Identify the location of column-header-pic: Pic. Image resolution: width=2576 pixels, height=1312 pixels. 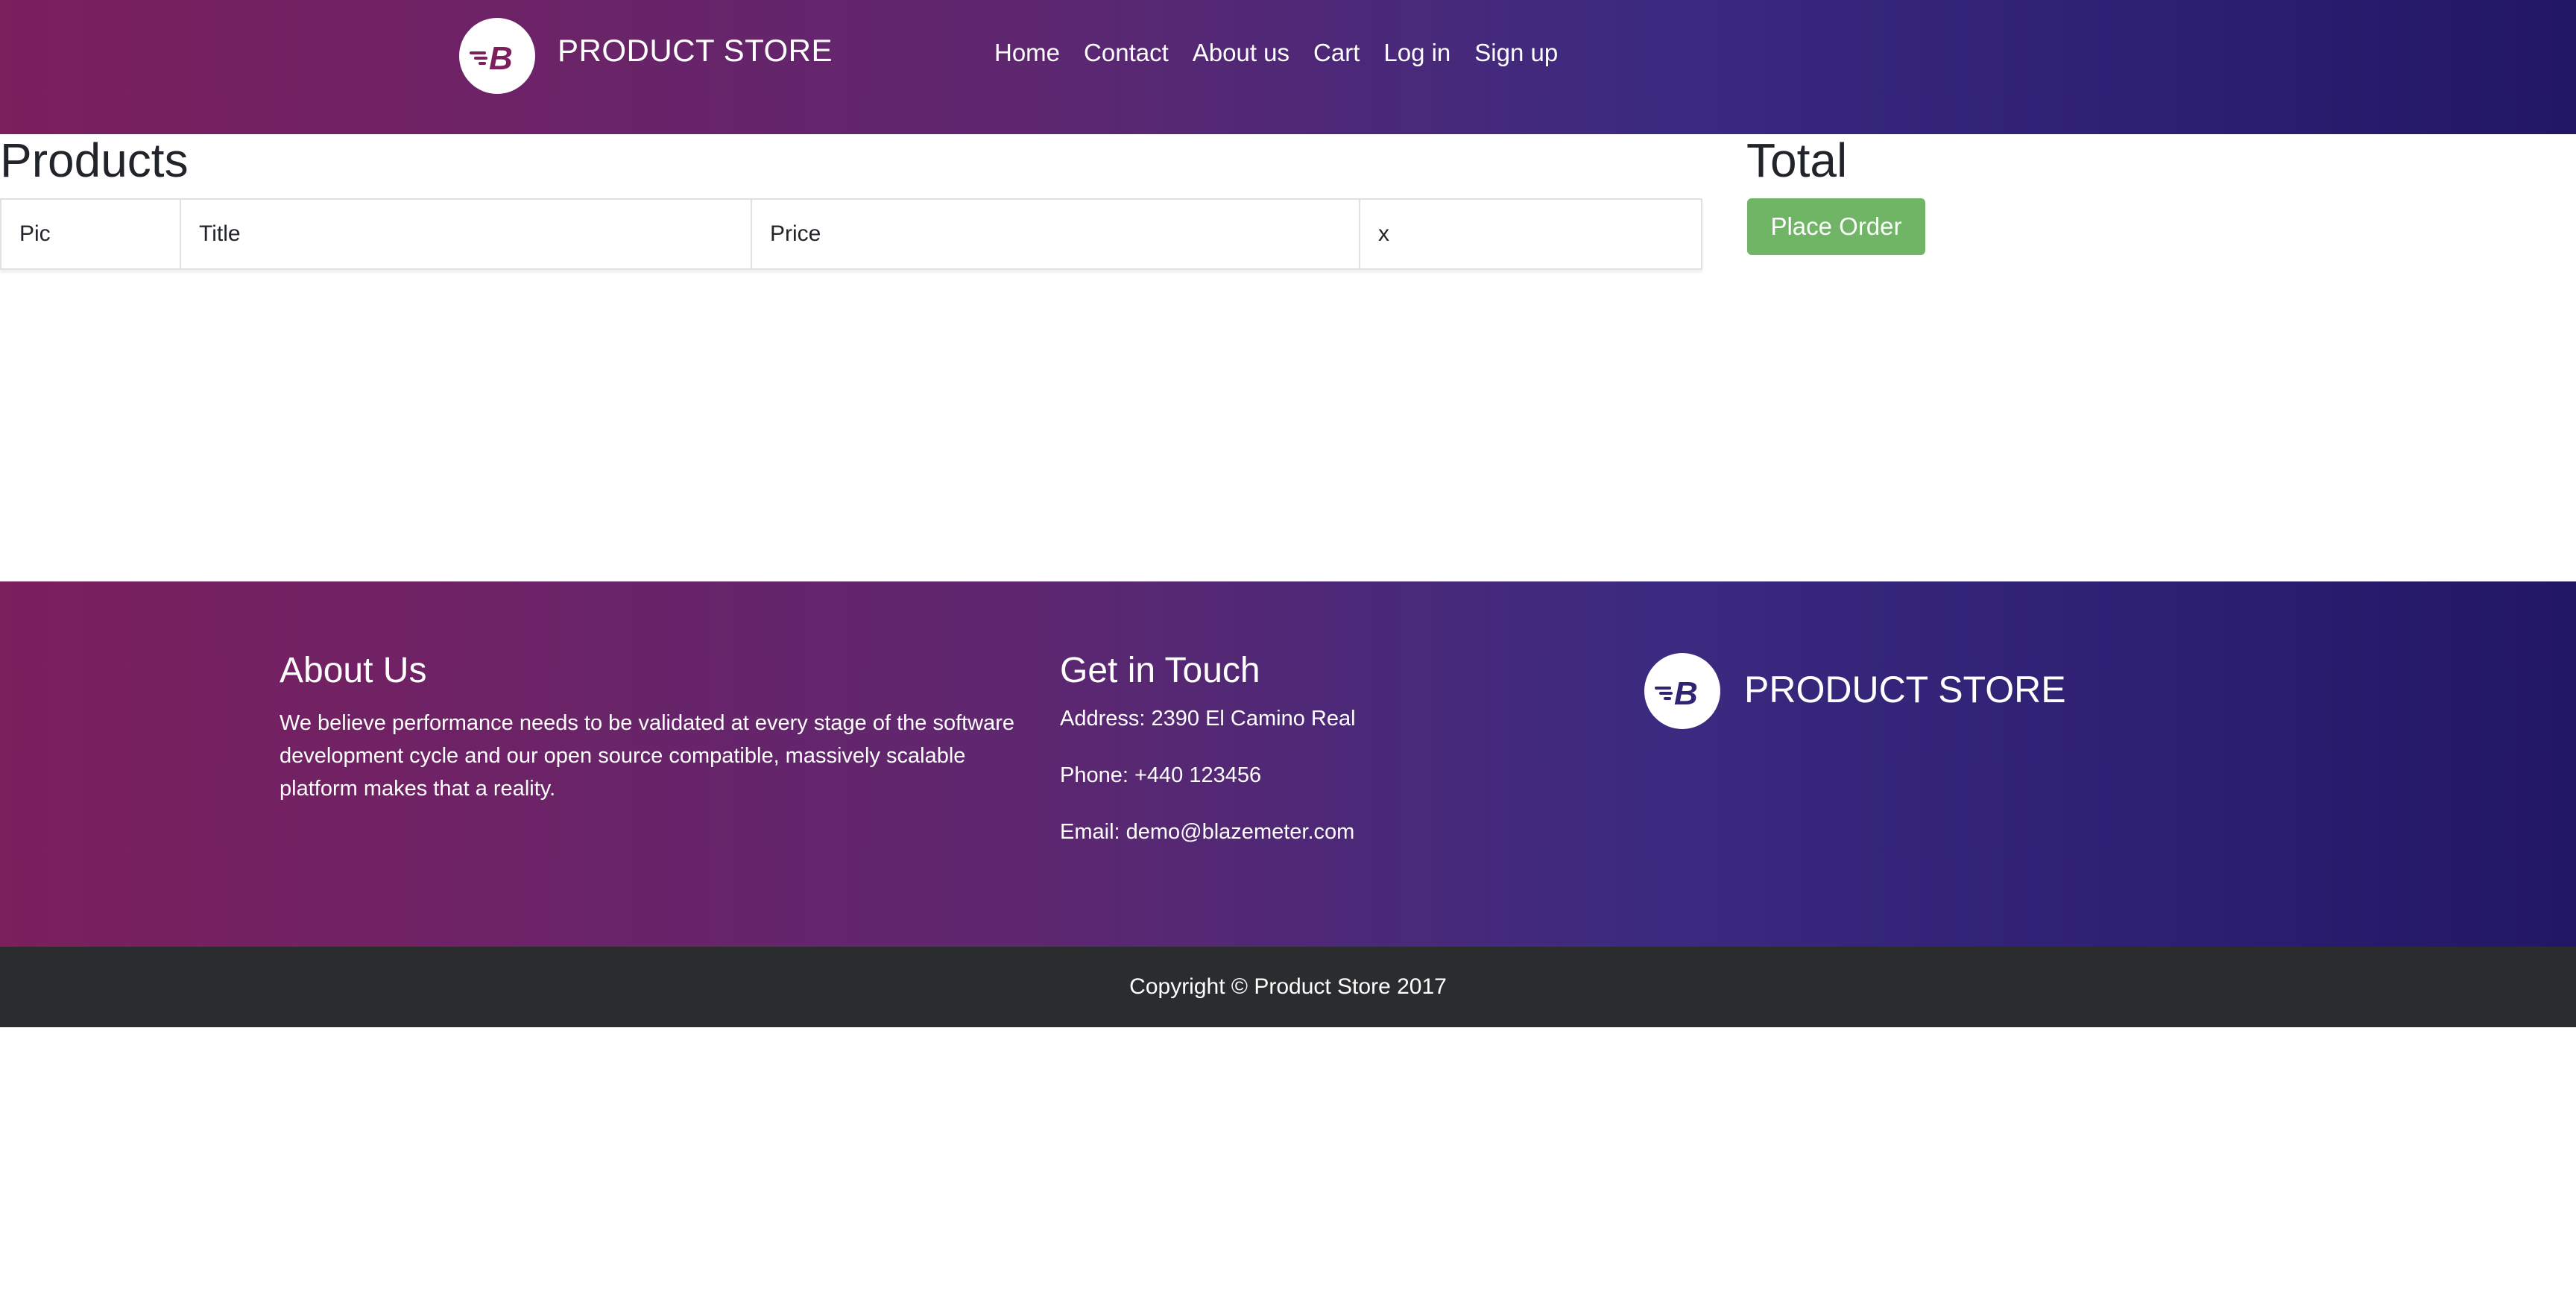
(91, 234).